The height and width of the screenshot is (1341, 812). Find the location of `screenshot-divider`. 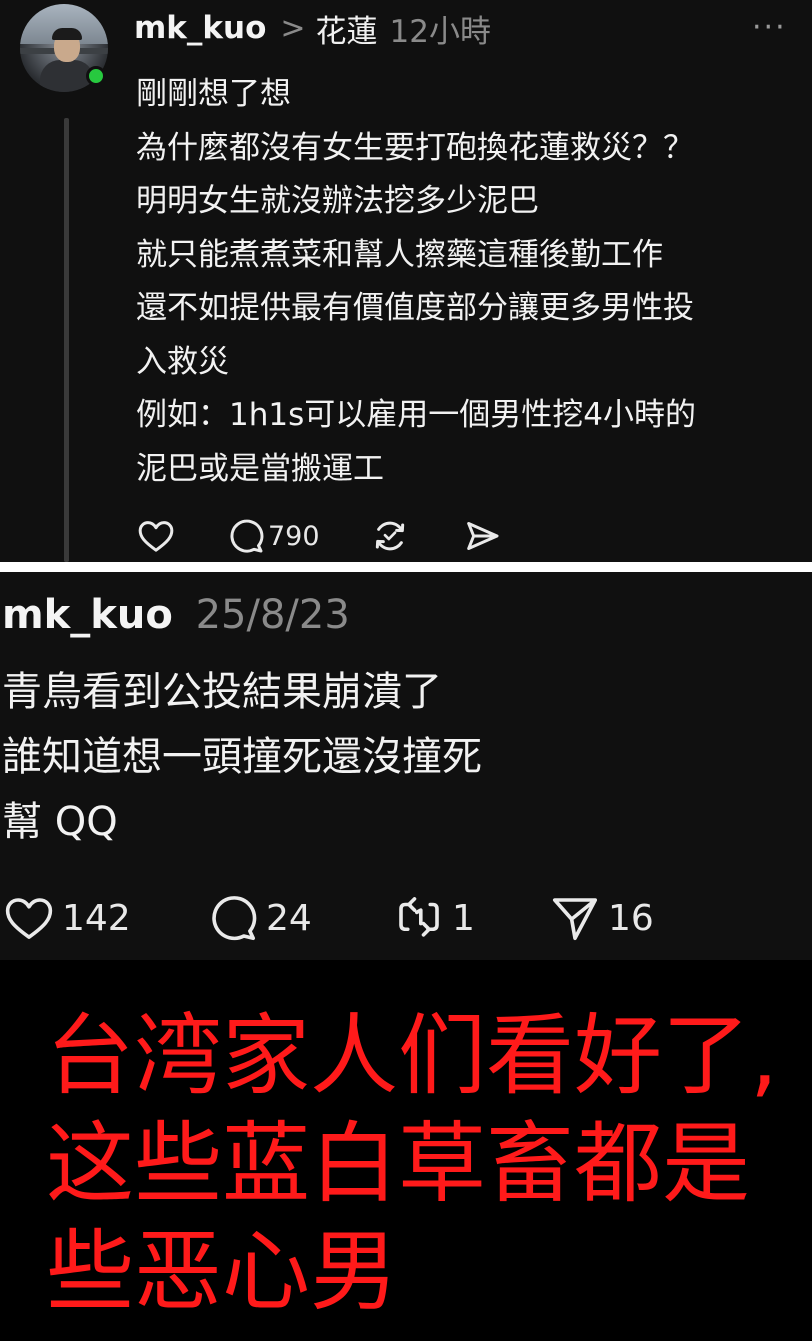

screenshot-divider is located at coordinates (406, 567).